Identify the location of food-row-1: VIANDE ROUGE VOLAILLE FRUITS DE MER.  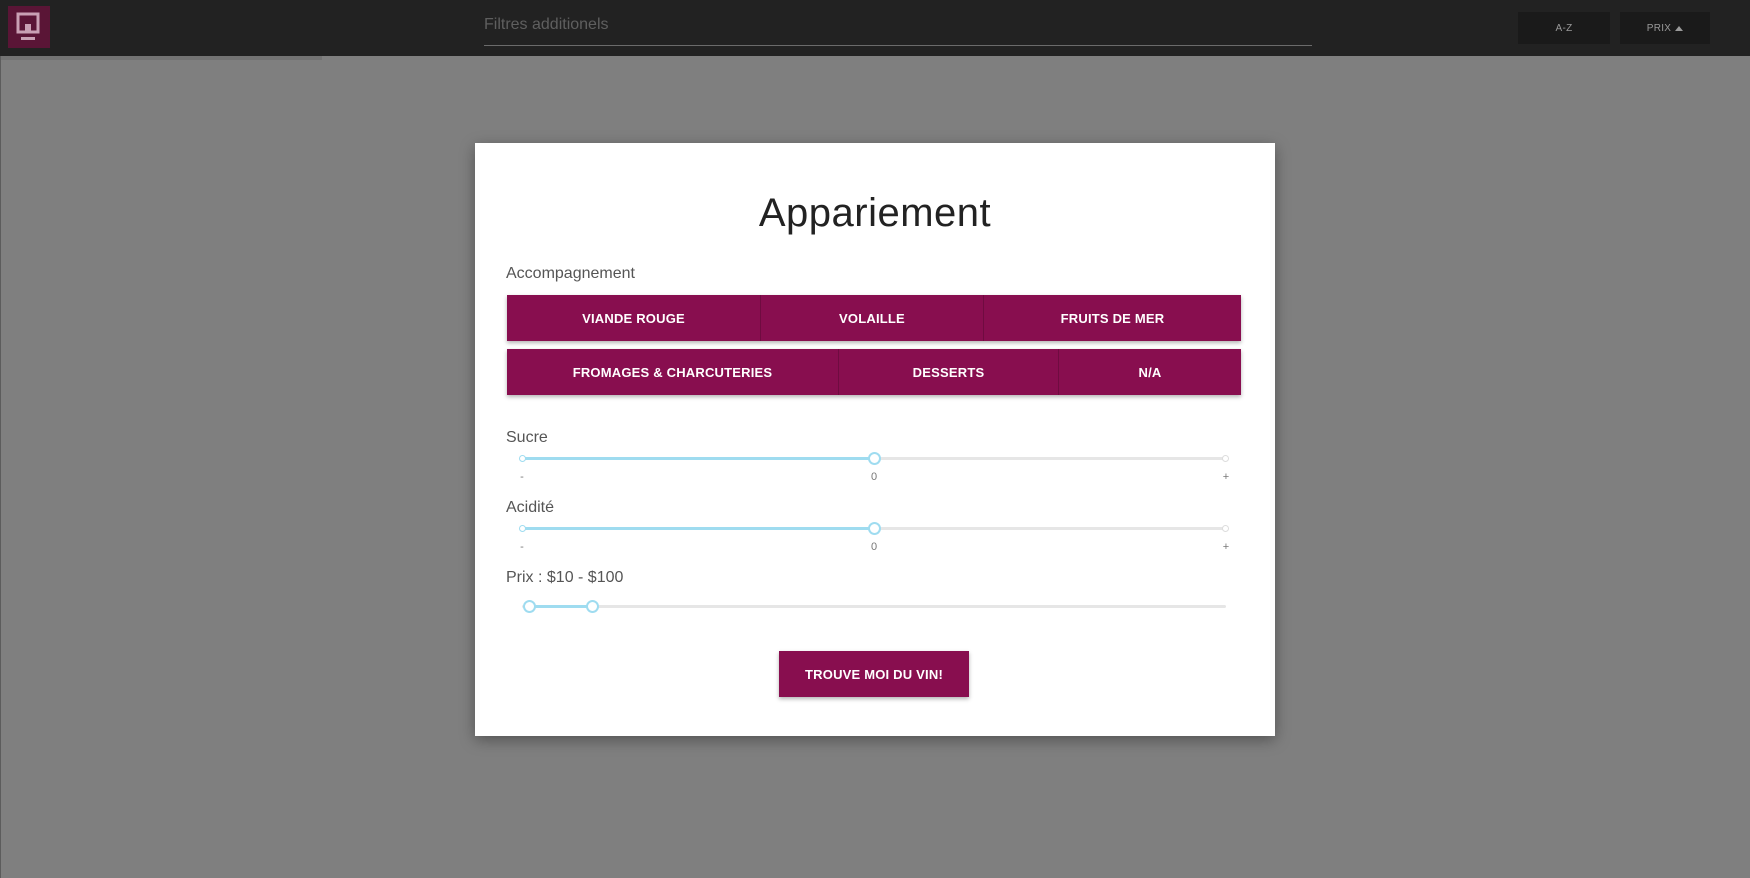
(874, 318).